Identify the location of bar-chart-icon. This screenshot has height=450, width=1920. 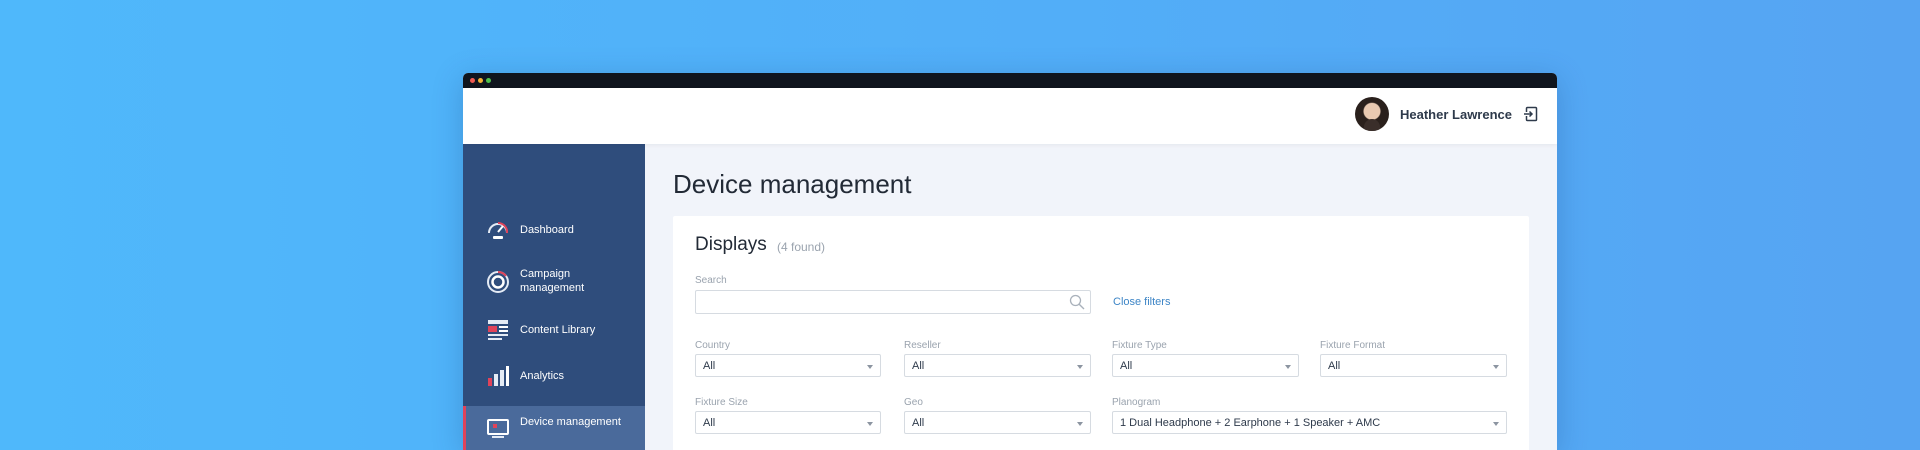
(498, 376).